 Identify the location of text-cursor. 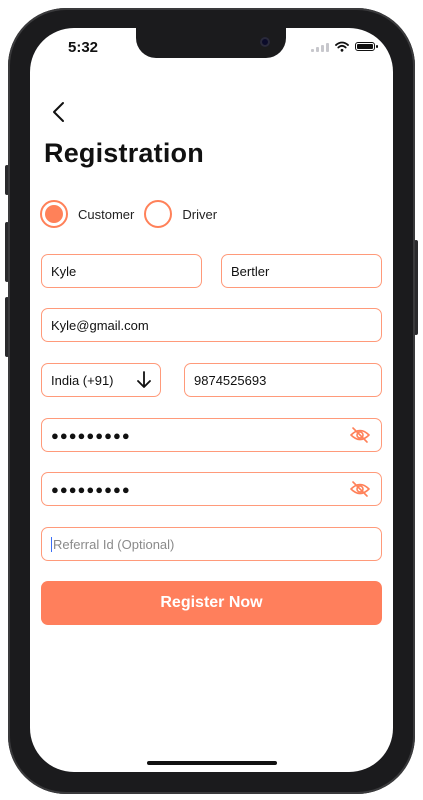
(51, 544).